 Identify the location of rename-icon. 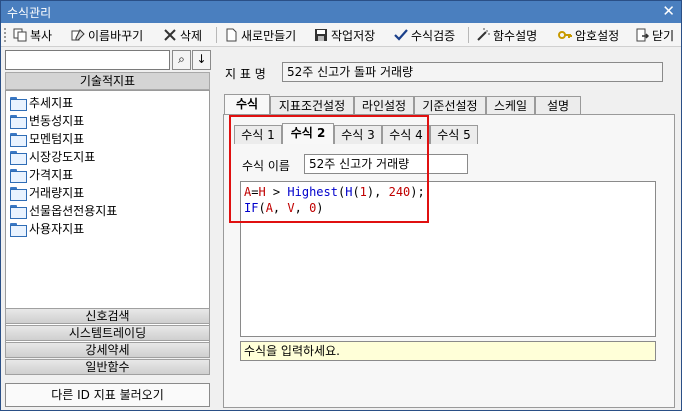
(78, 35).